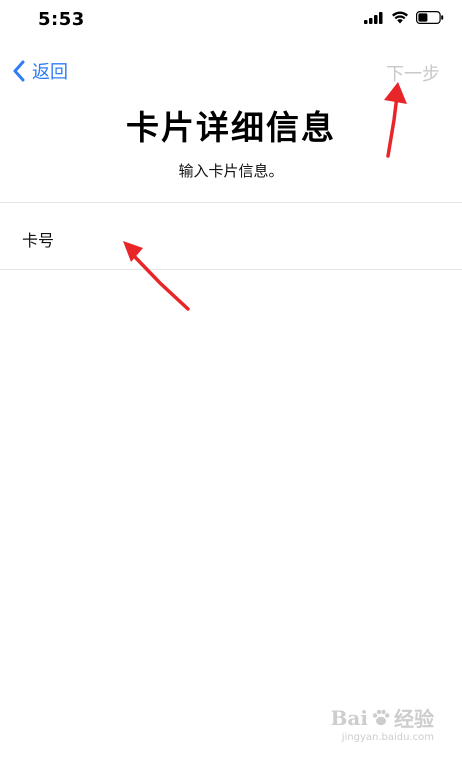 This screenshot has height=757, width=462. I want to click on watermark-brand: Bai 经验, so click(382, 718).